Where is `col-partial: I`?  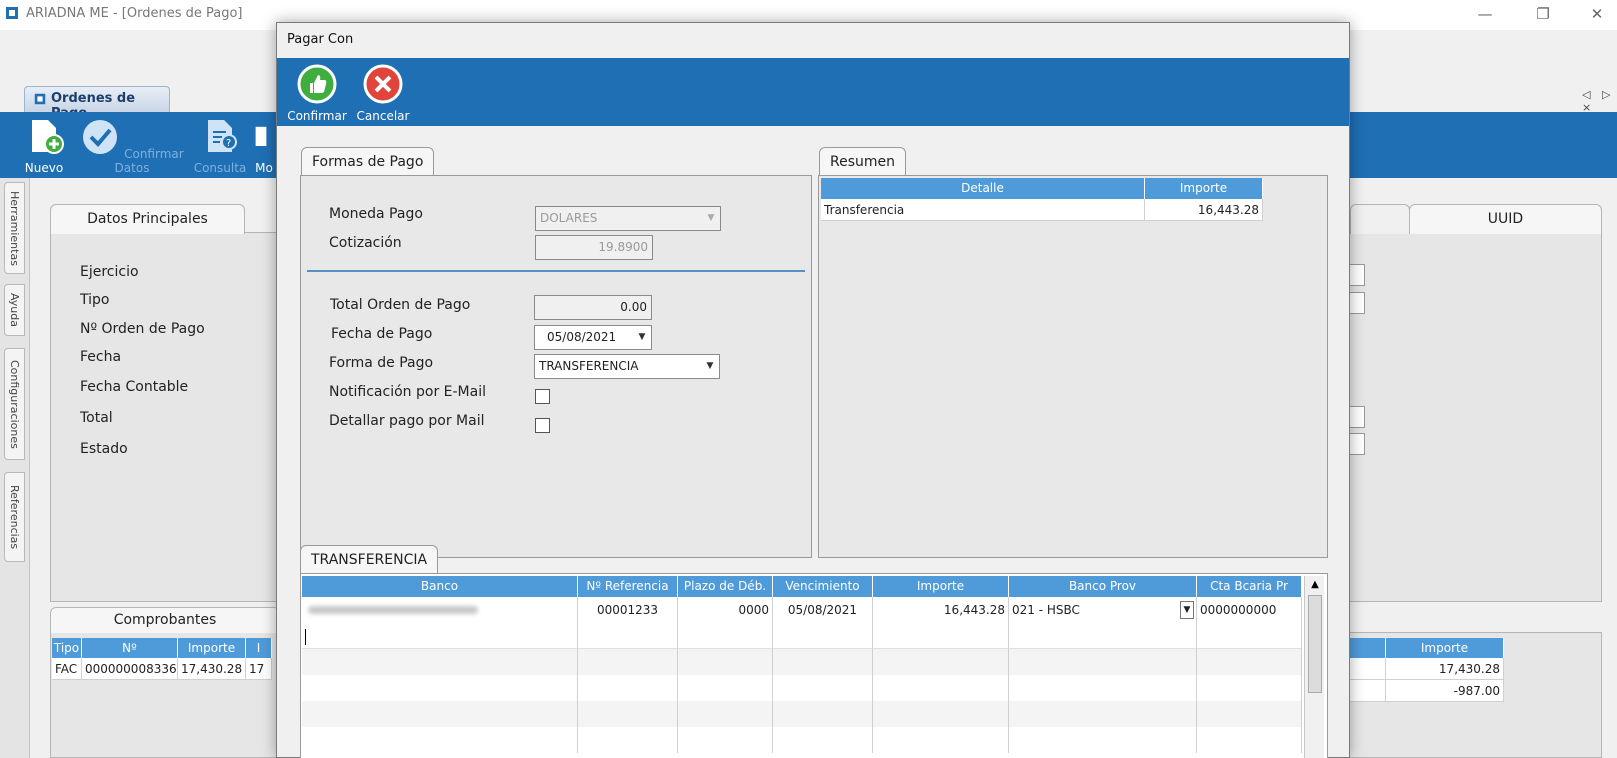 col-partial: I is located at coordinates (259, 648).